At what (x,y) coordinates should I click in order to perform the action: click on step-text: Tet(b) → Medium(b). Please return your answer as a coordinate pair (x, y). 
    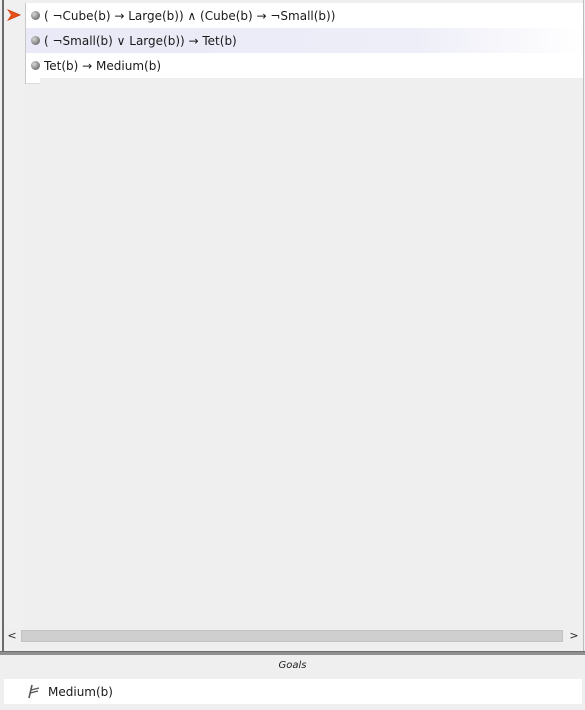
    Looking at the image, I should click on (103, 65).